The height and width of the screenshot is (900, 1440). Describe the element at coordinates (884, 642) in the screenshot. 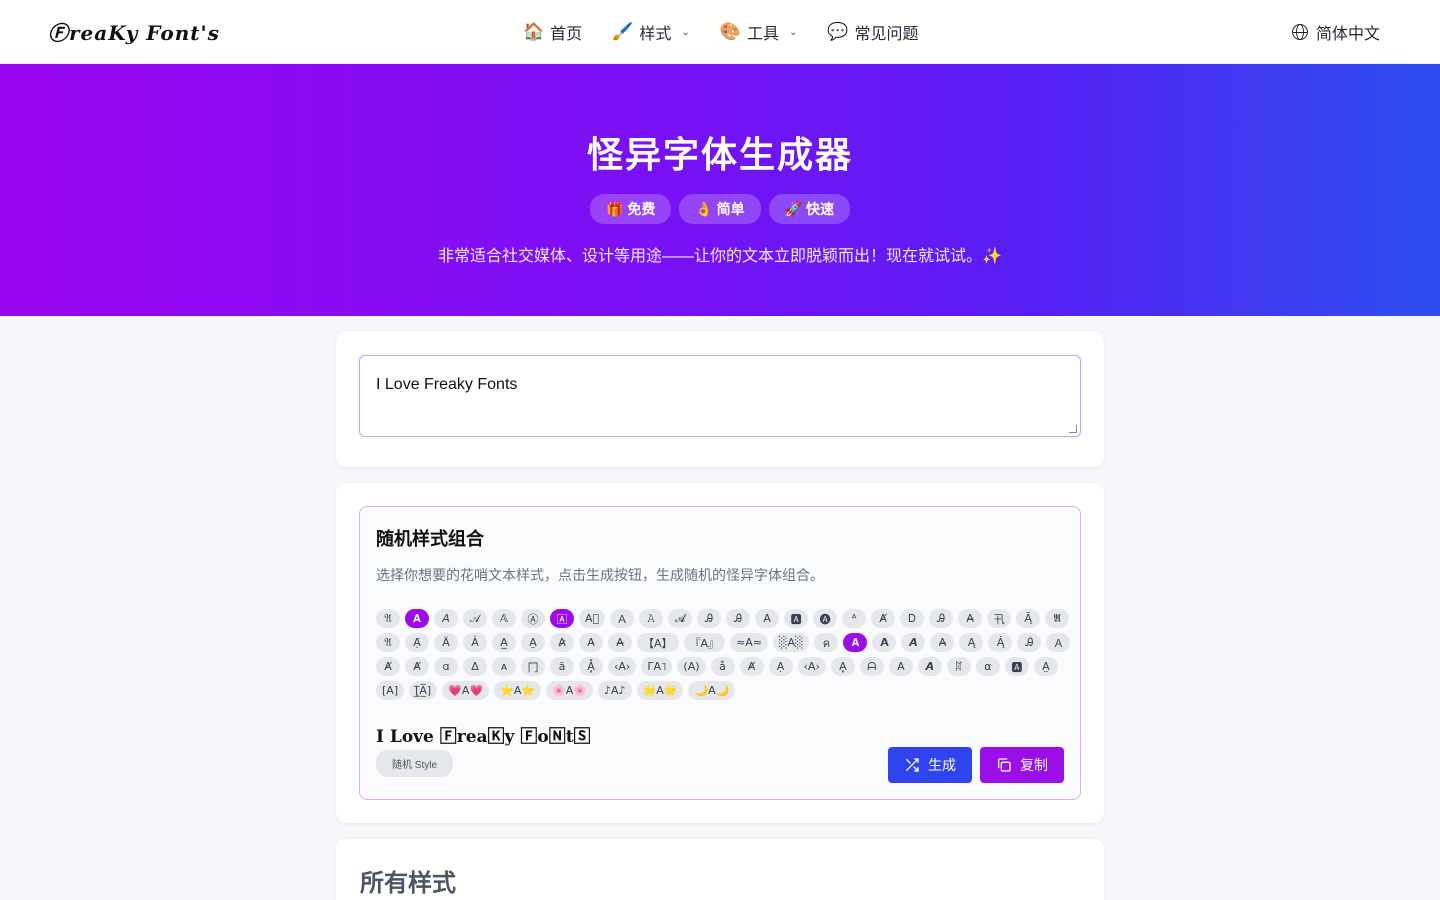

I see `style-chip: 𝗔` at that location.